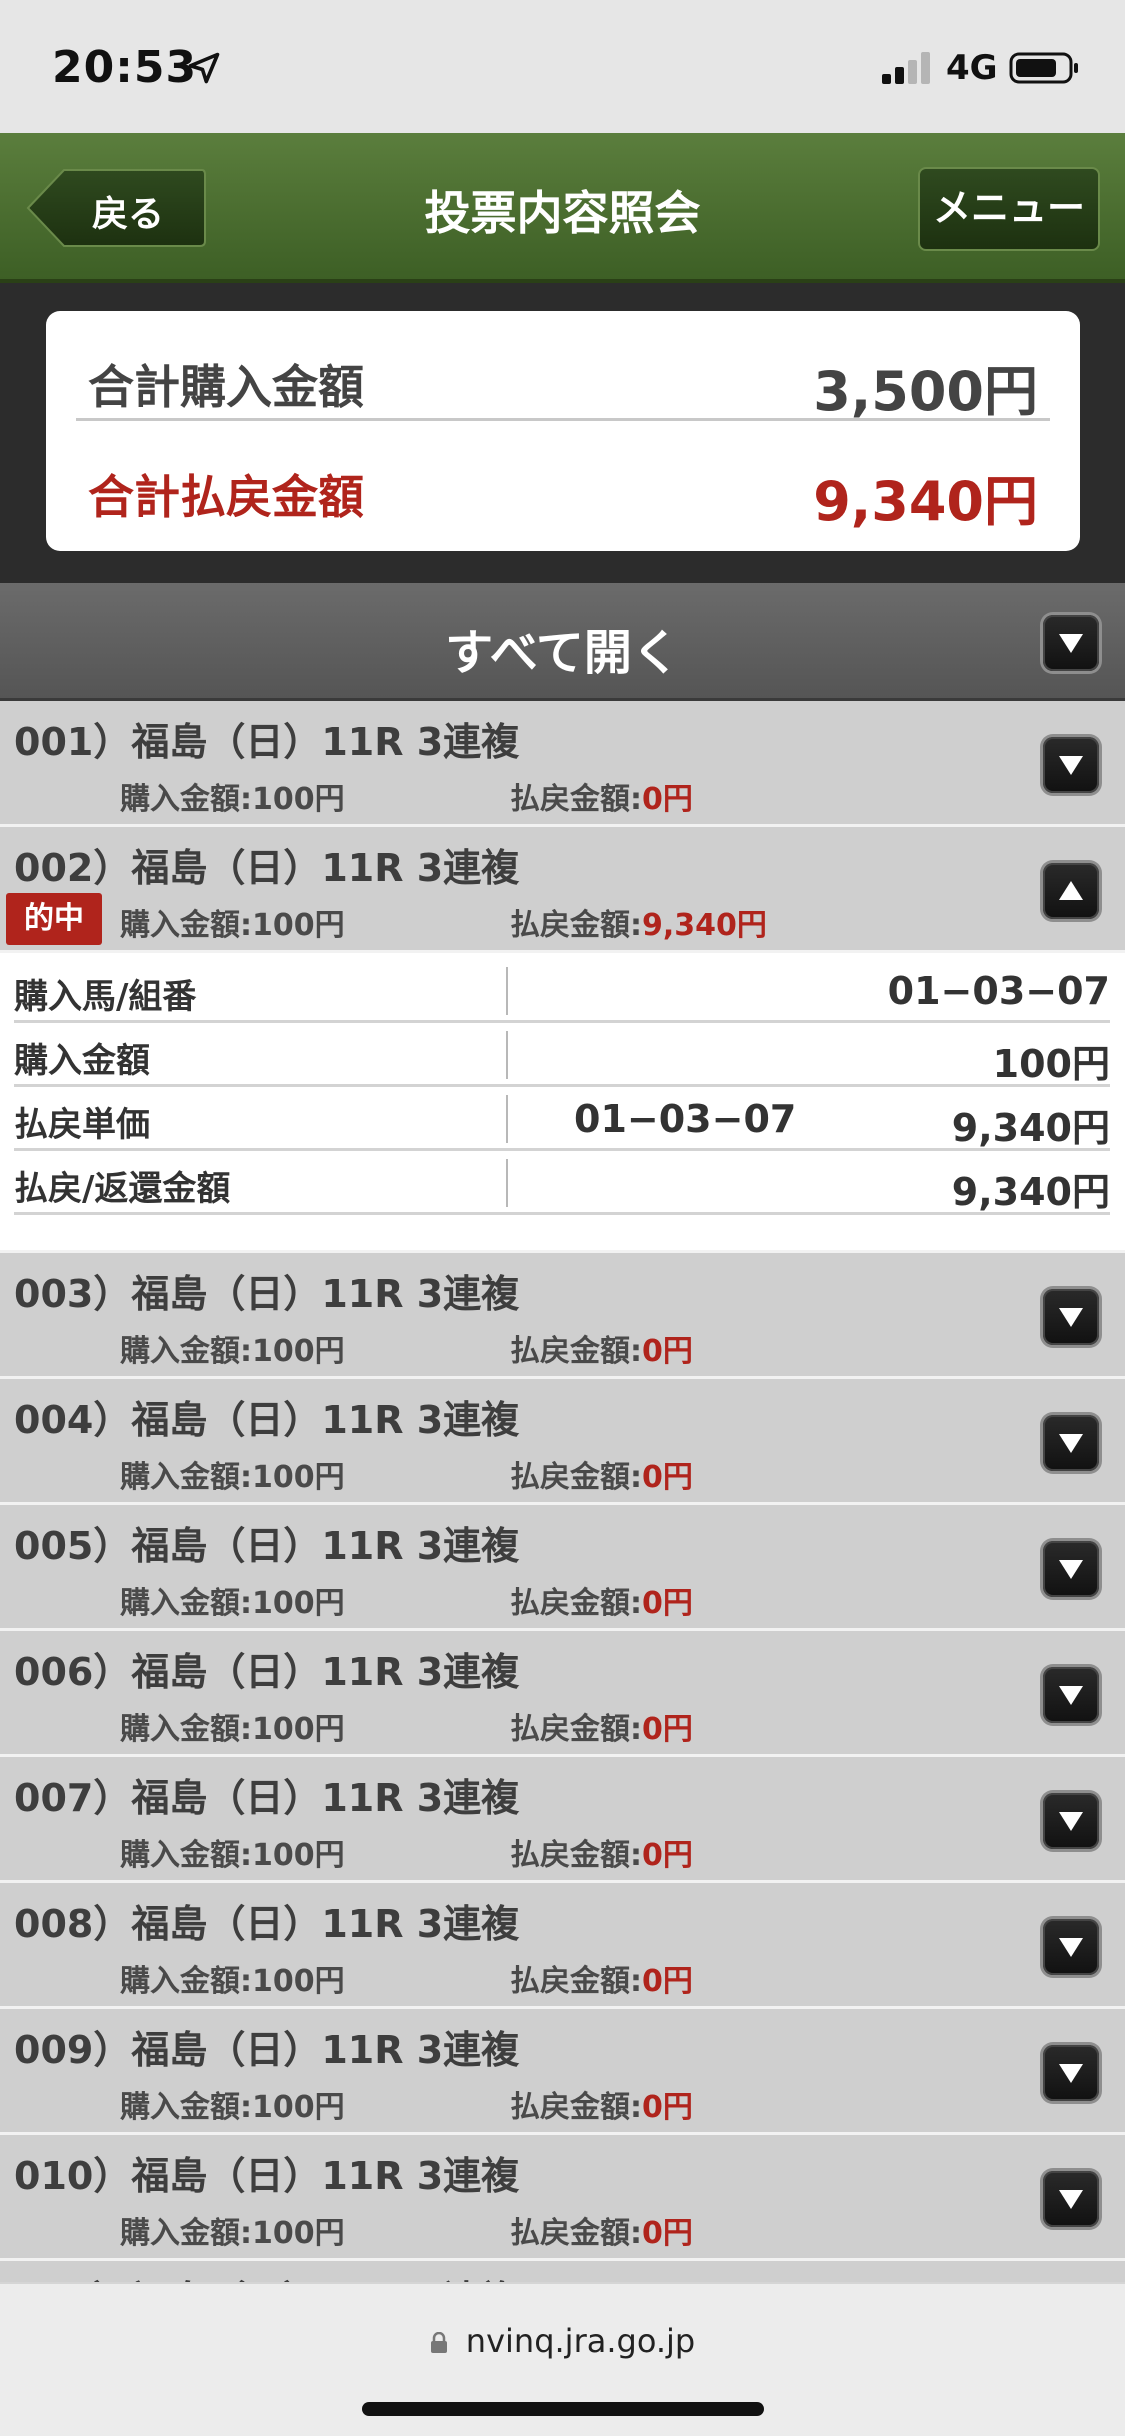  I want to click on network-type: 4G, so click(972, 68).